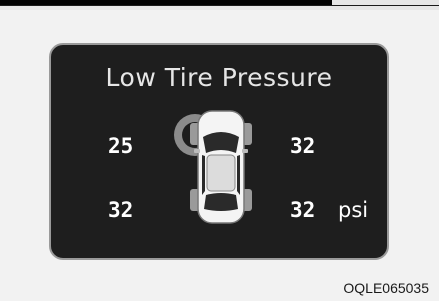 Image resolution: width=439 pixels, height=301 pixels. I want to click on top-divider, so click(219, 5).